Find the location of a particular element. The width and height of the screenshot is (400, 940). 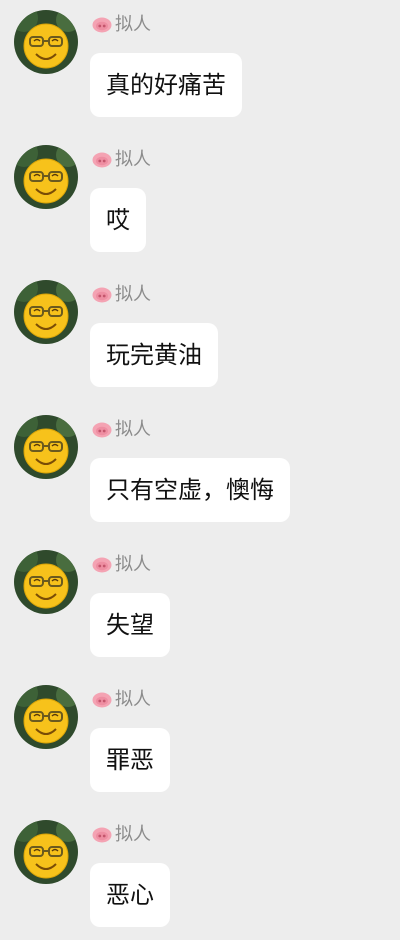

chat-message: 拟人 恶心 is located at coordinates (200, 875).